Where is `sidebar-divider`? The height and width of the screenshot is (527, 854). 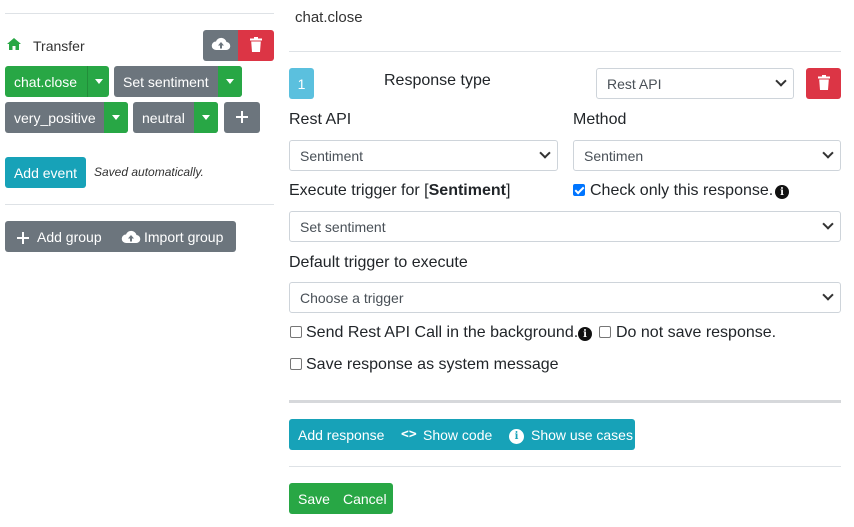
sidebar-divider is located at coordinates (139, 204).